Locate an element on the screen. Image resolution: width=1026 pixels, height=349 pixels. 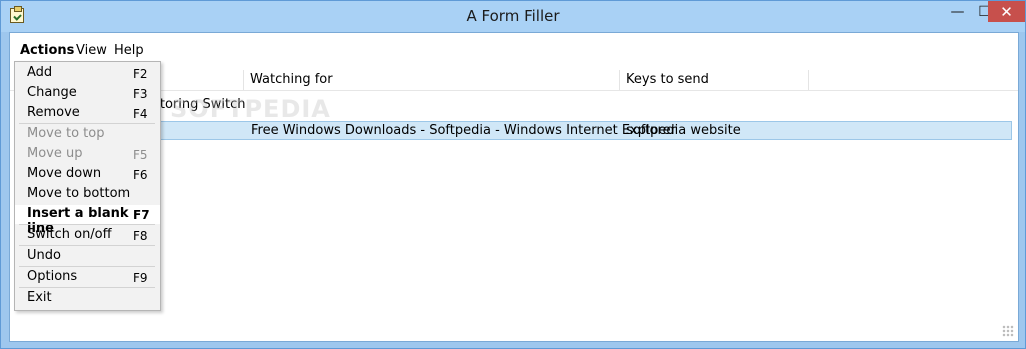
menu-item-label: Undo is located at coordinates (44, 255).